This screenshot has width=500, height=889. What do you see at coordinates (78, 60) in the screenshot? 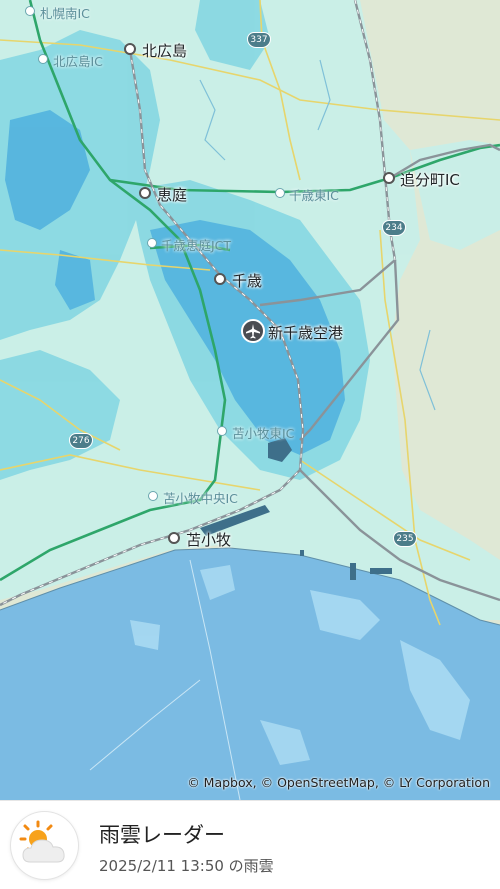
I see `ic-label-kitahiroshima: 北広島IC` at bounding box center [78, 60].